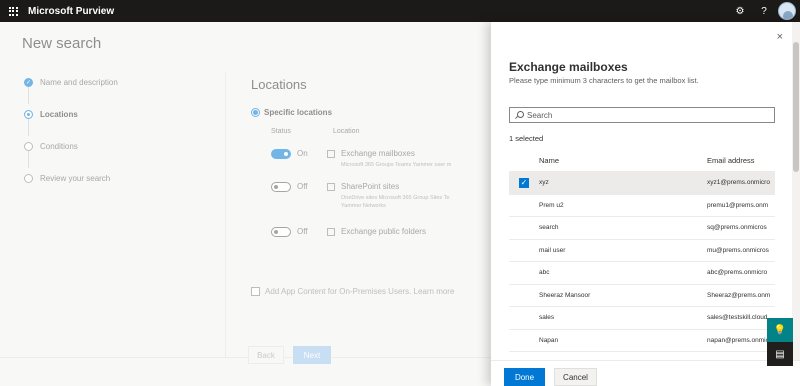  I want to click on row-email: Sheeraz@prems.onm, so click(739, 295).